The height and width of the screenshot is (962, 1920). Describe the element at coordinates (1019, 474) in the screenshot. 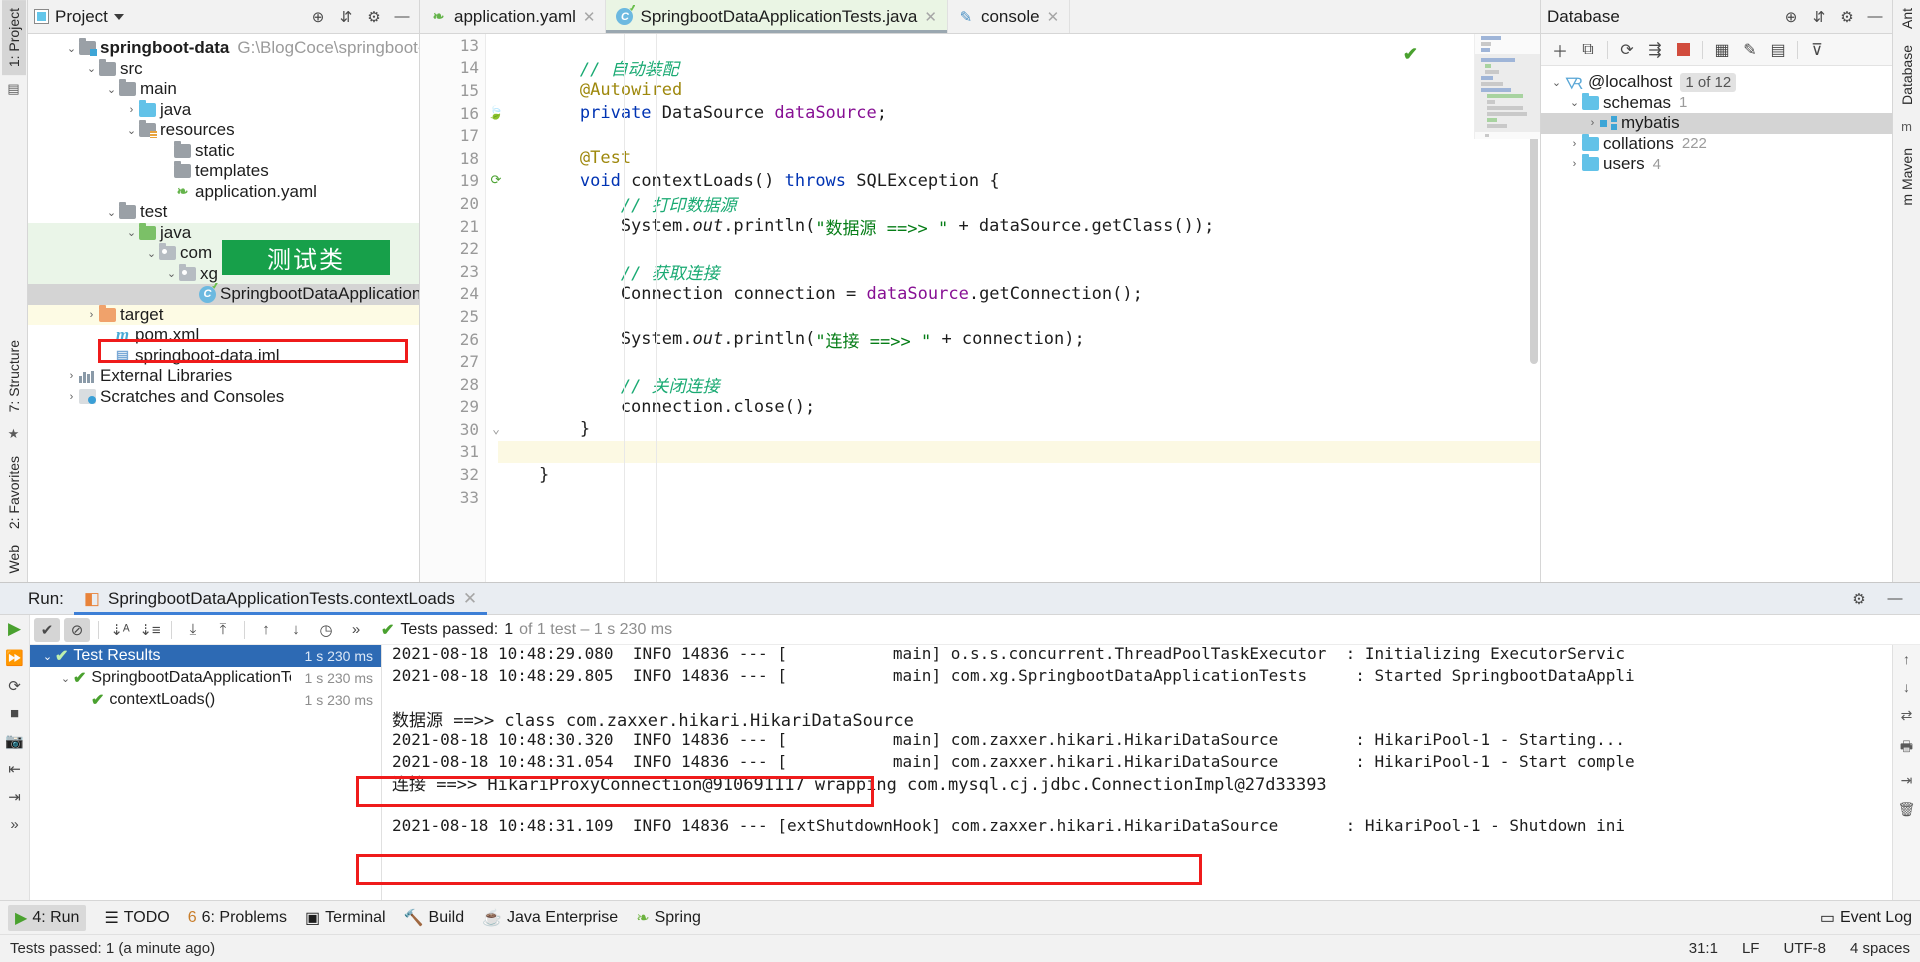

I see `code-line: }` at that location.